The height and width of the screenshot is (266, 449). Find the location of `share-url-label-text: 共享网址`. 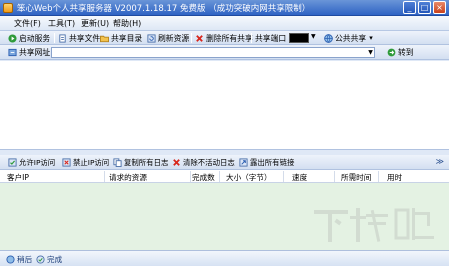

share-url-label-text: 共享网址 is located at coordinates (35, 52).